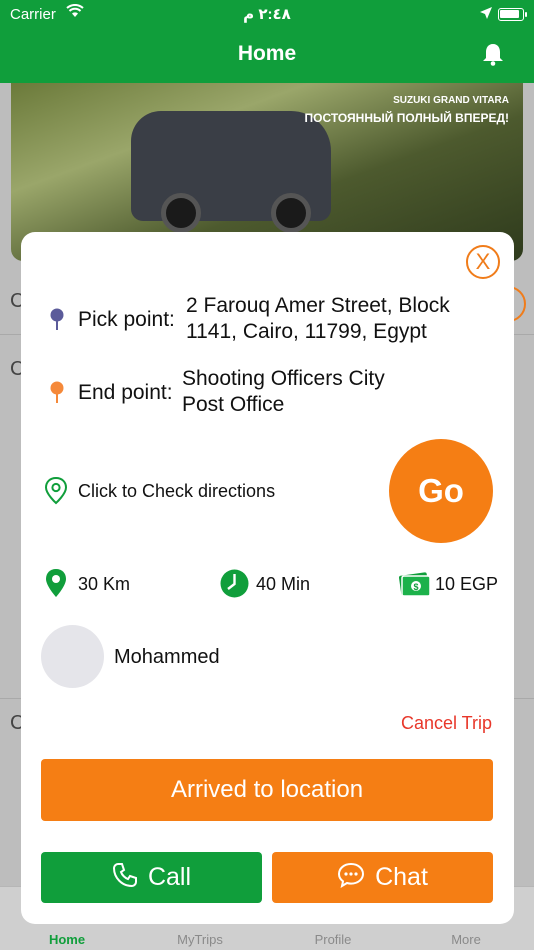  Describe the element at coordinates (318, 305) in the screenshot. I see `pick-address-line: 2 Farouq Amer Street, Block` at that location.